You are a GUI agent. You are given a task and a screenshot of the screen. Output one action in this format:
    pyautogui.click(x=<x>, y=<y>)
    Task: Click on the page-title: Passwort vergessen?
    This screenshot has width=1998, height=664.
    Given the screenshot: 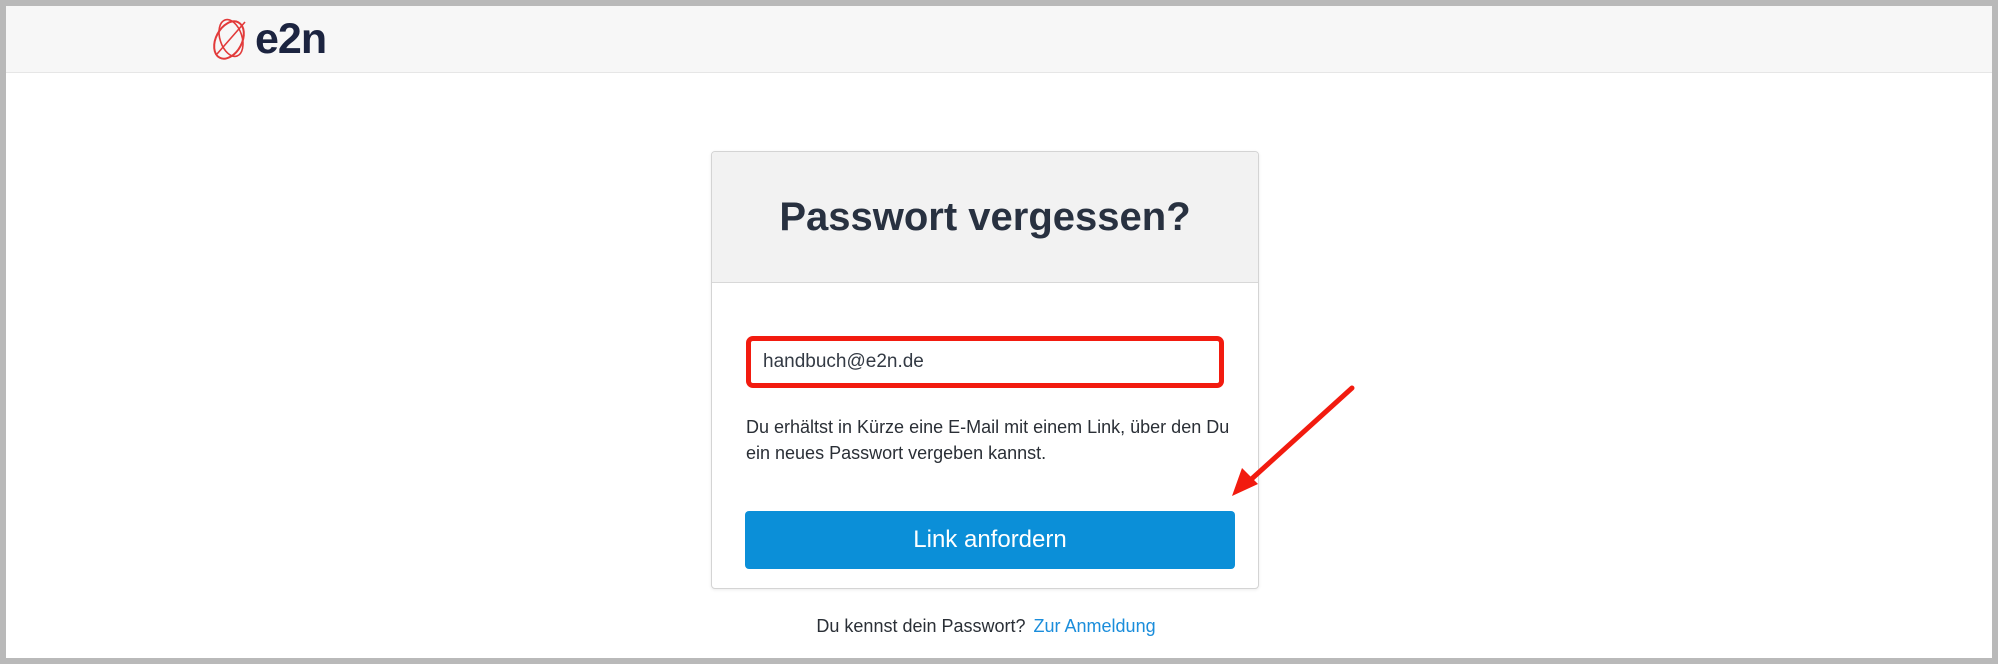 What is the action you would take?
    pyautogui.click(x=985, y=216)
    